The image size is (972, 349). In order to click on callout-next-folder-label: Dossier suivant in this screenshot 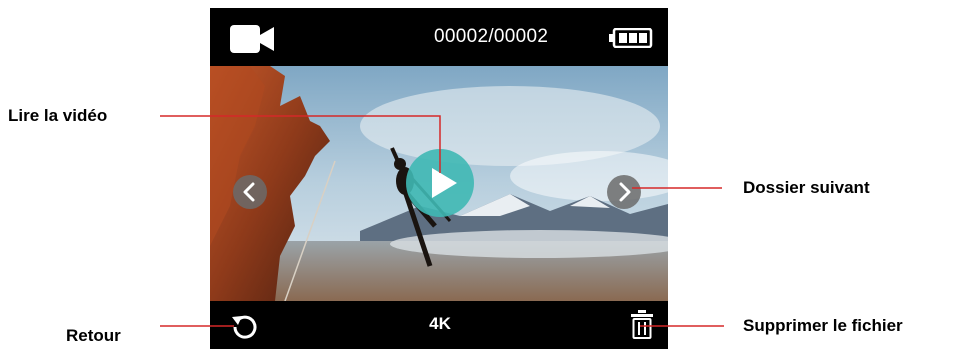, I will do `click(806, 187)`.